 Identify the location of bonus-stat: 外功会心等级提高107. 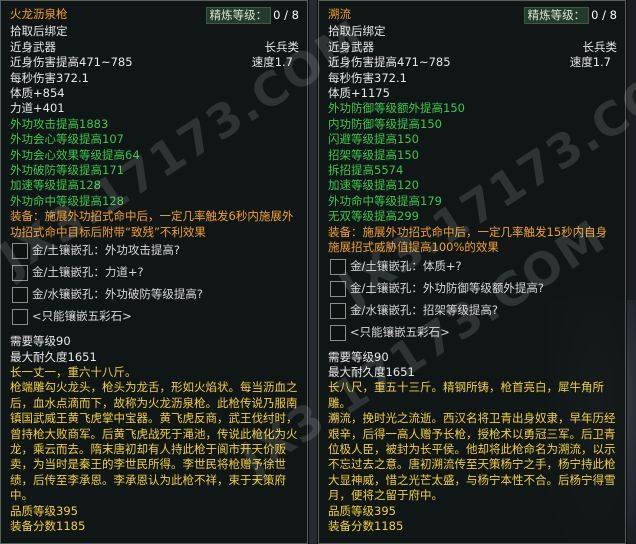
(67, 139).